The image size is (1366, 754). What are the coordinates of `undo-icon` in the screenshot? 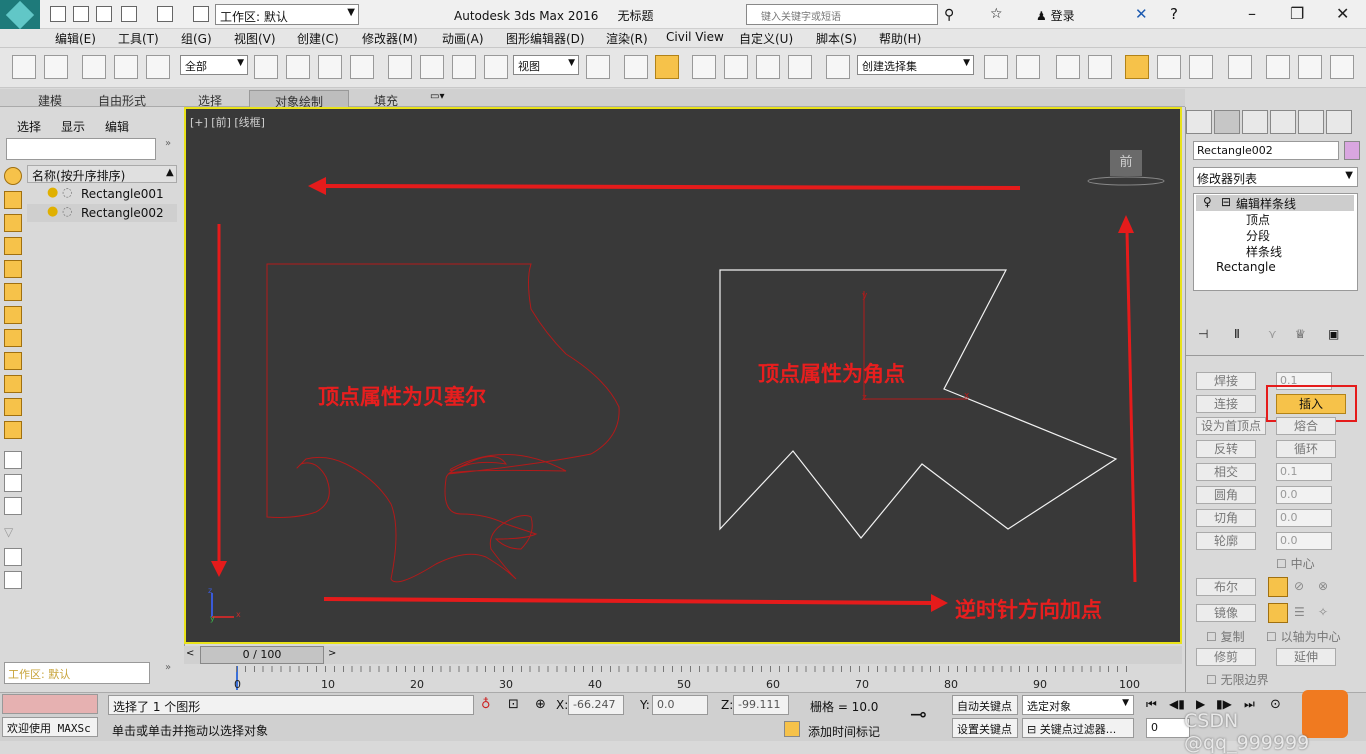 It's located at (24, 67).